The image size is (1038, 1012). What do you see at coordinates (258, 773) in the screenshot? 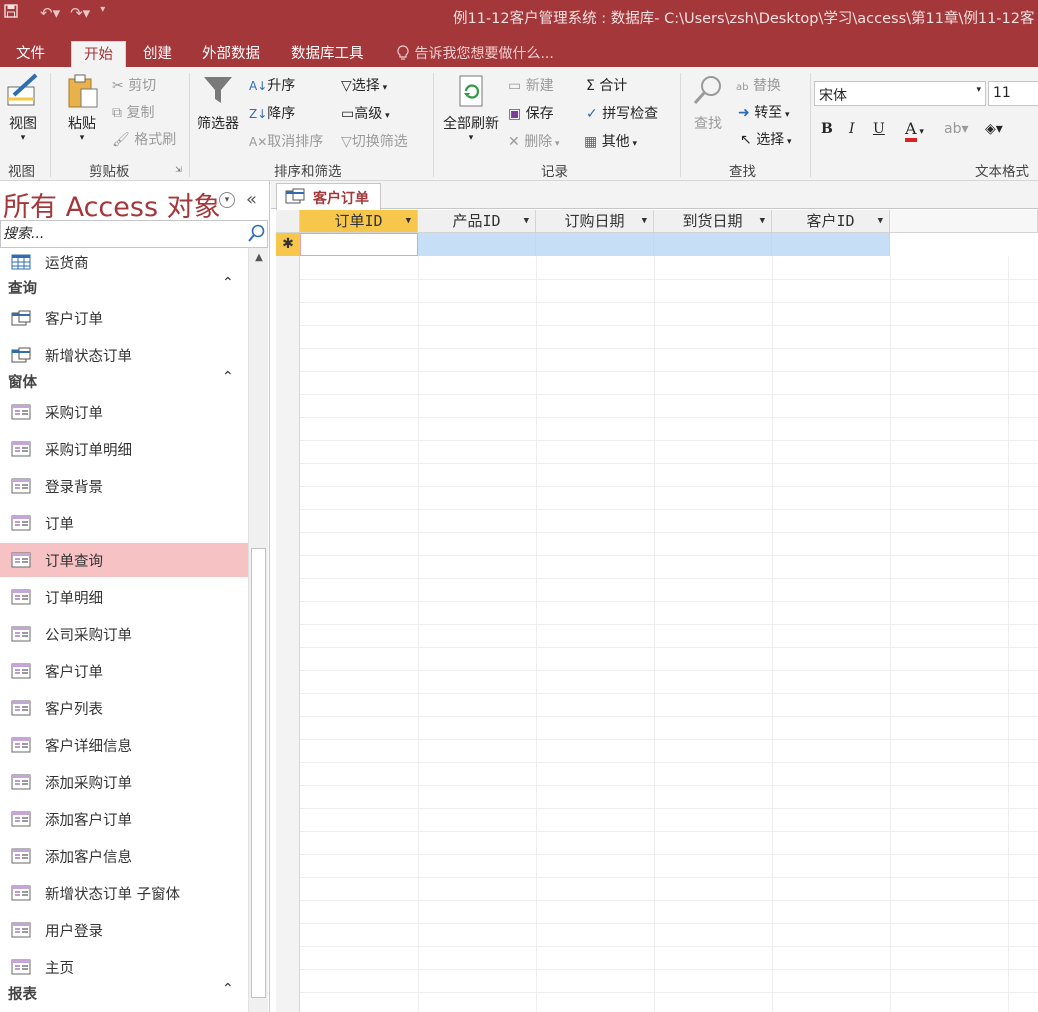
I see `scrollbar-thumb` at bounding box center [258, 773].